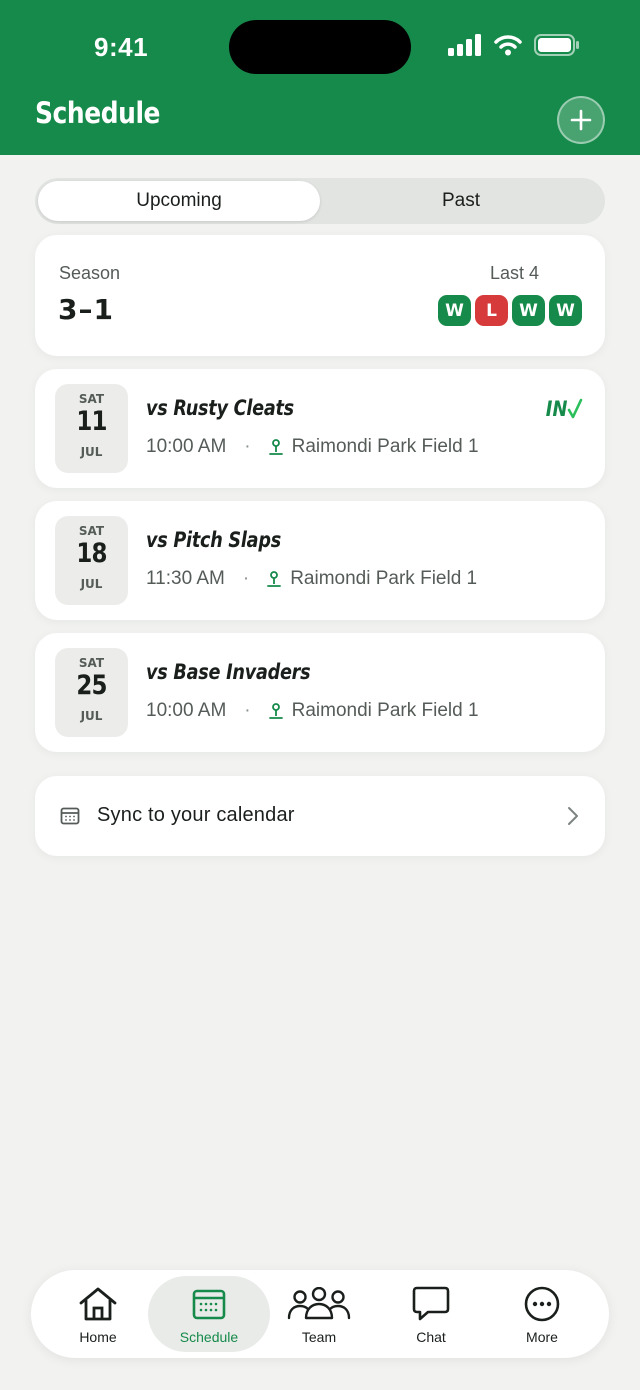 This screenshot has width=640, height=1390. I want to click on season-record: 3–1, so click(86, 309).